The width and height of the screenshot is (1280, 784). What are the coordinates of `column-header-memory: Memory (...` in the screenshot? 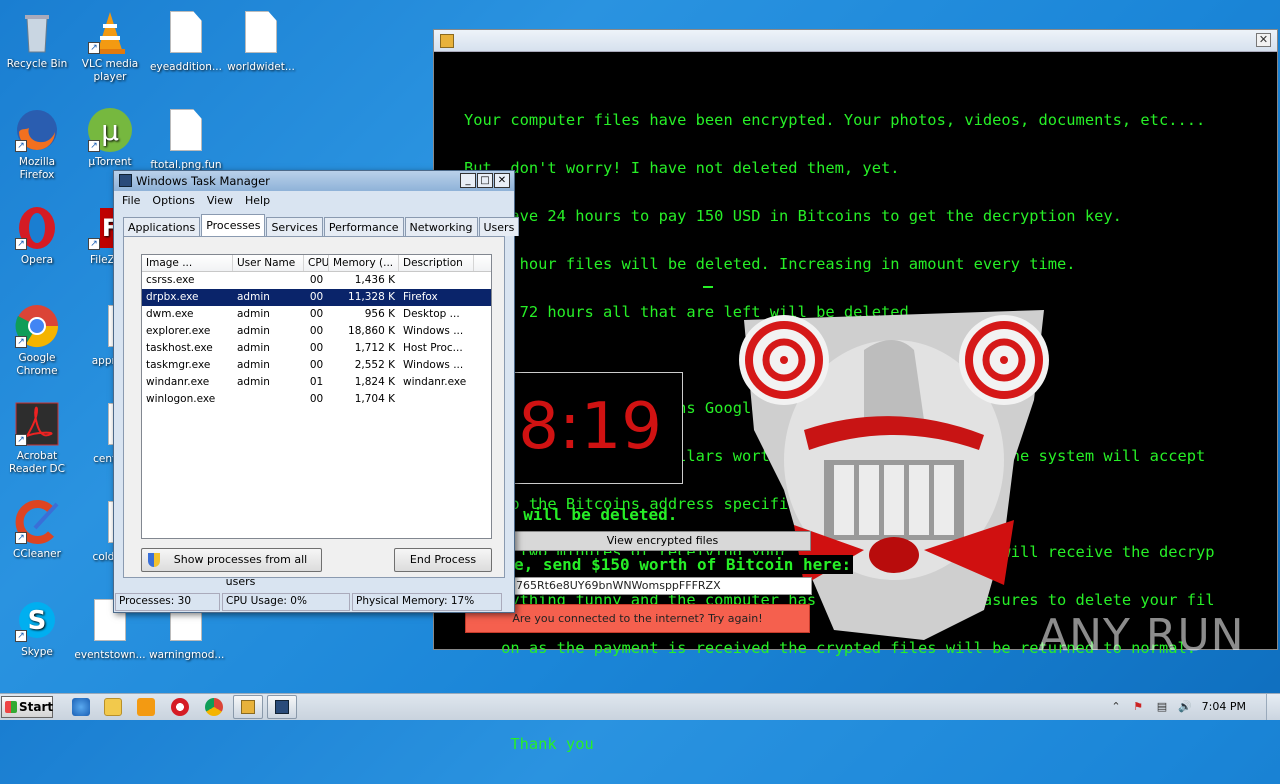 It's located at (364, 263).